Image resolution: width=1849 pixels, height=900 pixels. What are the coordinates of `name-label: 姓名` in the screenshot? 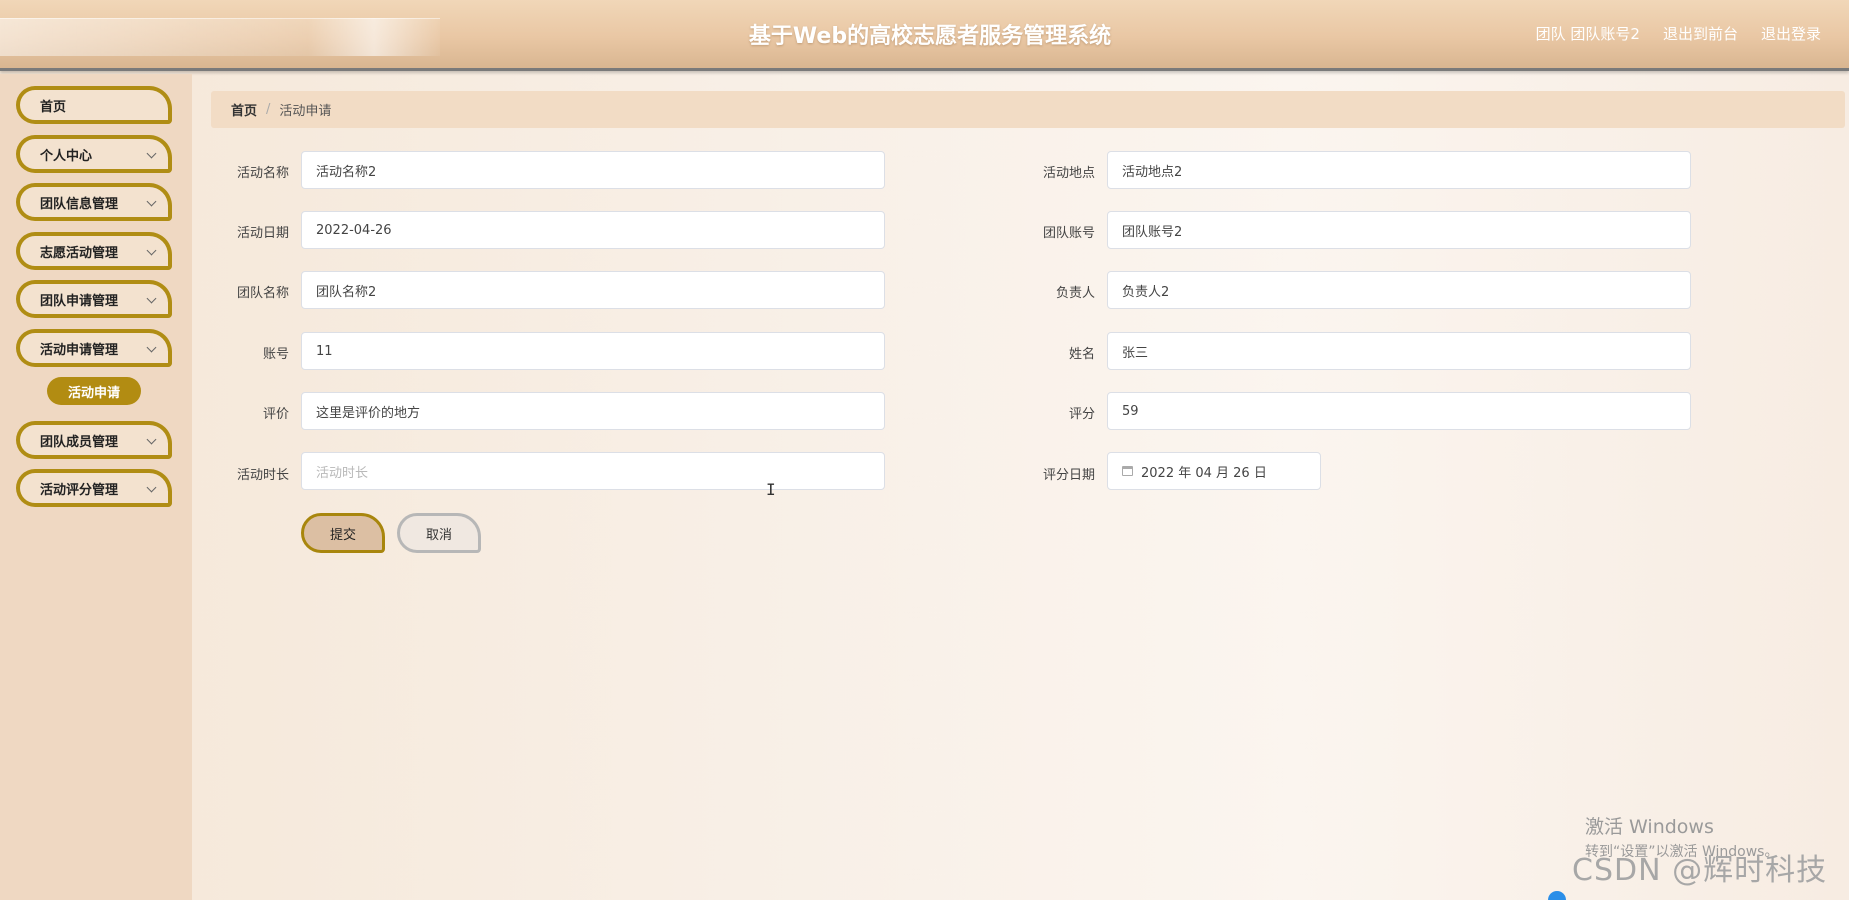 It's located at (1081, 354).